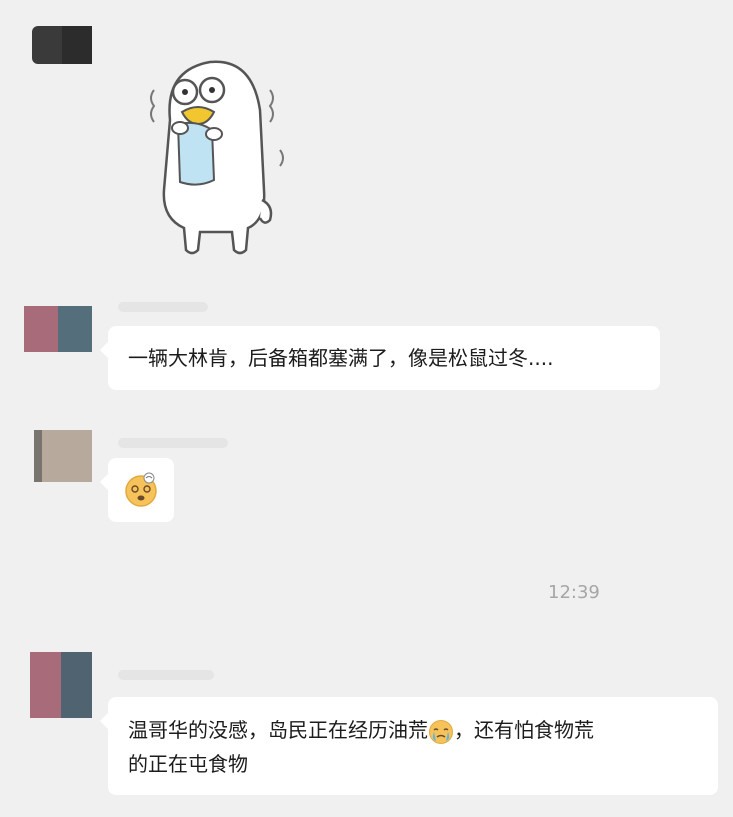 This screenshot has width=733, height=817. Describe the element at coordinates (188, 764) in the screenshot. I see `message-text-3-line2: 的正在屯食物` at that location.